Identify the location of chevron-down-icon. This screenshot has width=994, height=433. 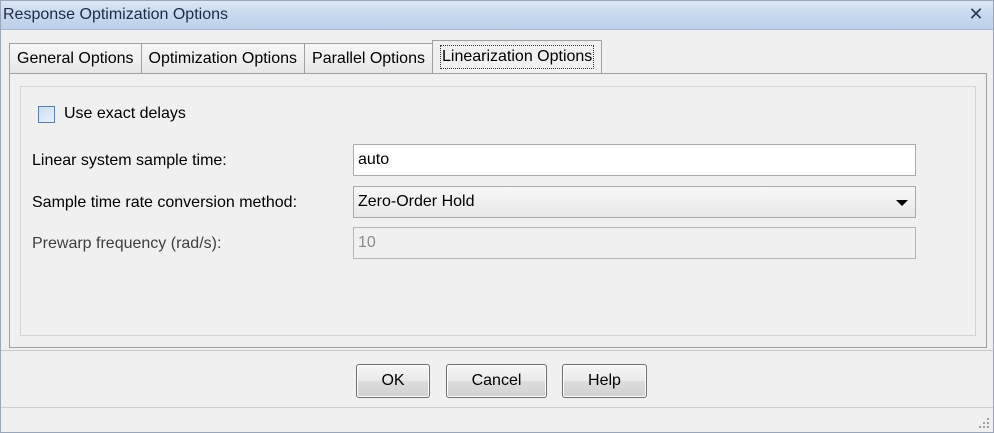
(902, 203).